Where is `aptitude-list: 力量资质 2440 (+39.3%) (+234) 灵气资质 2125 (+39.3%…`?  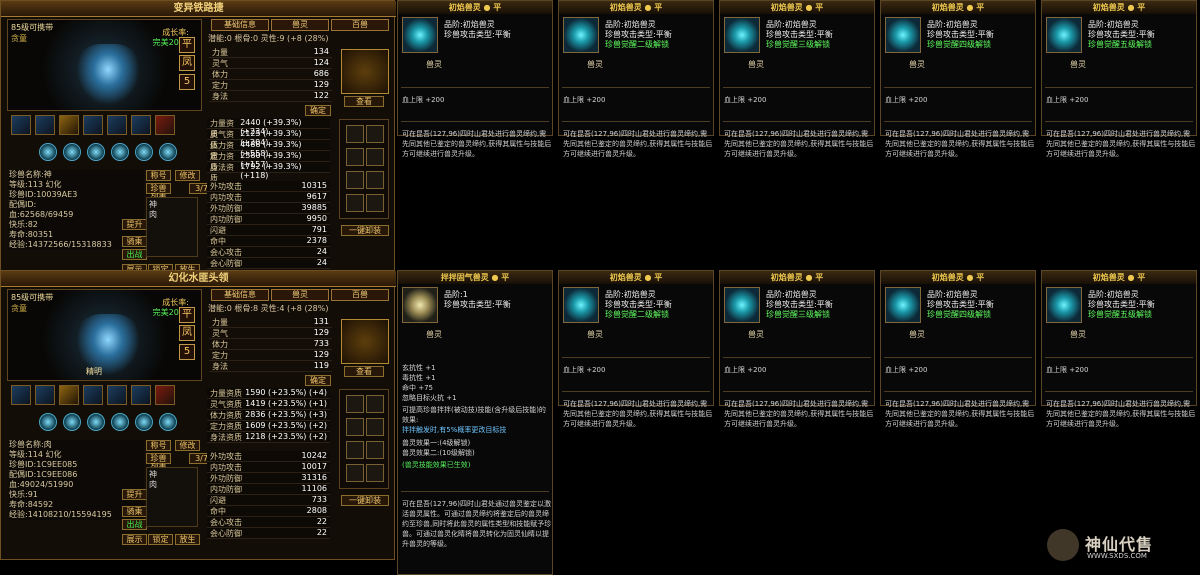
aptitude-list: 力量资质 2440 (+39.3%) (+234) 灵气资质 2125 (+39.3%… is located at coordinates (268, 150).